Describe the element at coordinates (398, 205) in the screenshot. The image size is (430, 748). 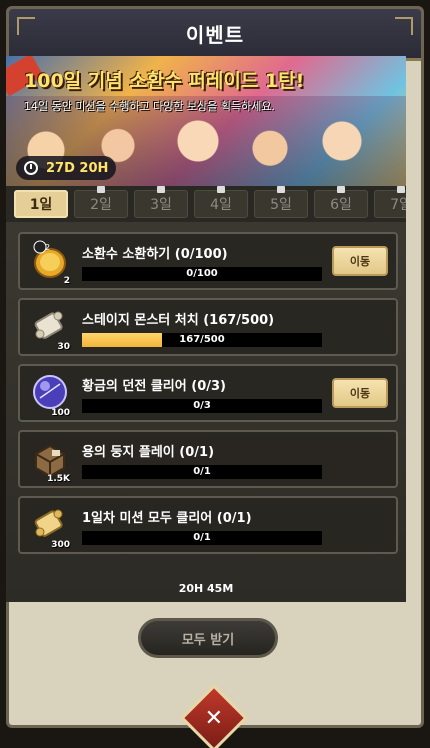
I see `tab-label: 7일` at that location.